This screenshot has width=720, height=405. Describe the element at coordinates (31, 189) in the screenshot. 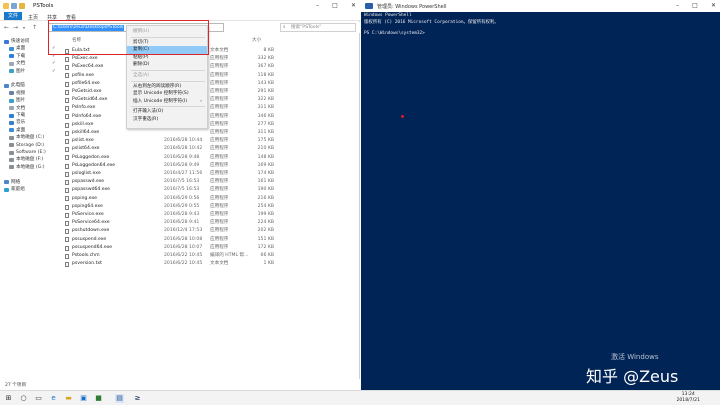

I see `sidebar-item: 家庭组` at that location.